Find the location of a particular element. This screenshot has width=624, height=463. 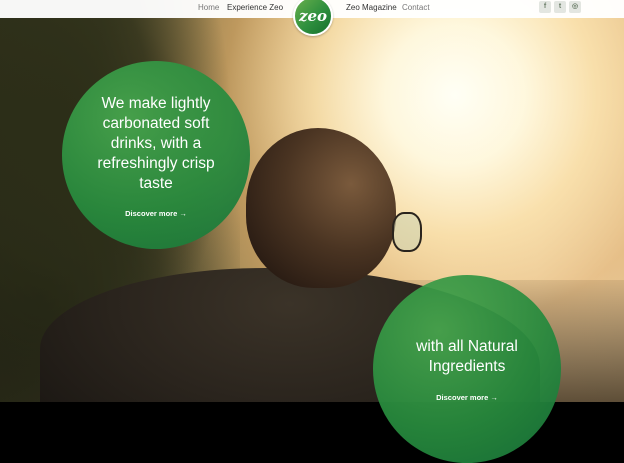

logo-text: zeo is located at coordinates (313, 16).